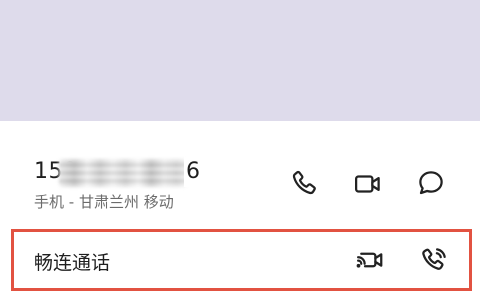 The width and height of the screenshot is (480, 300). What do you see at coordinates (72, 263) in the screenshot?
I see `changlian-label: 畅连通话` at bounding box center [72, 263].